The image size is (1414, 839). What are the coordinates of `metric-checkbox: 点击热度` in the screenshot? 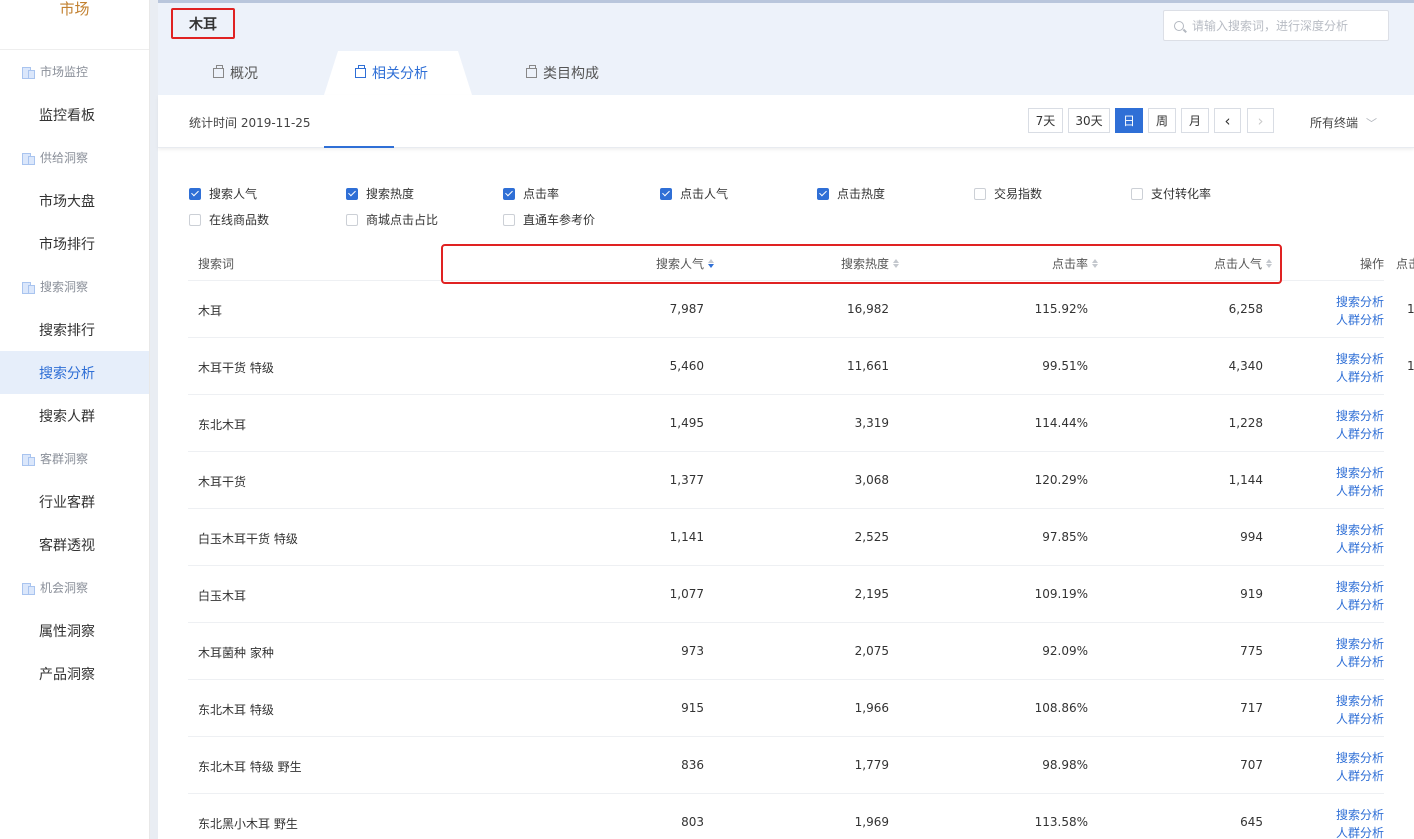 It's located at (851, 193).